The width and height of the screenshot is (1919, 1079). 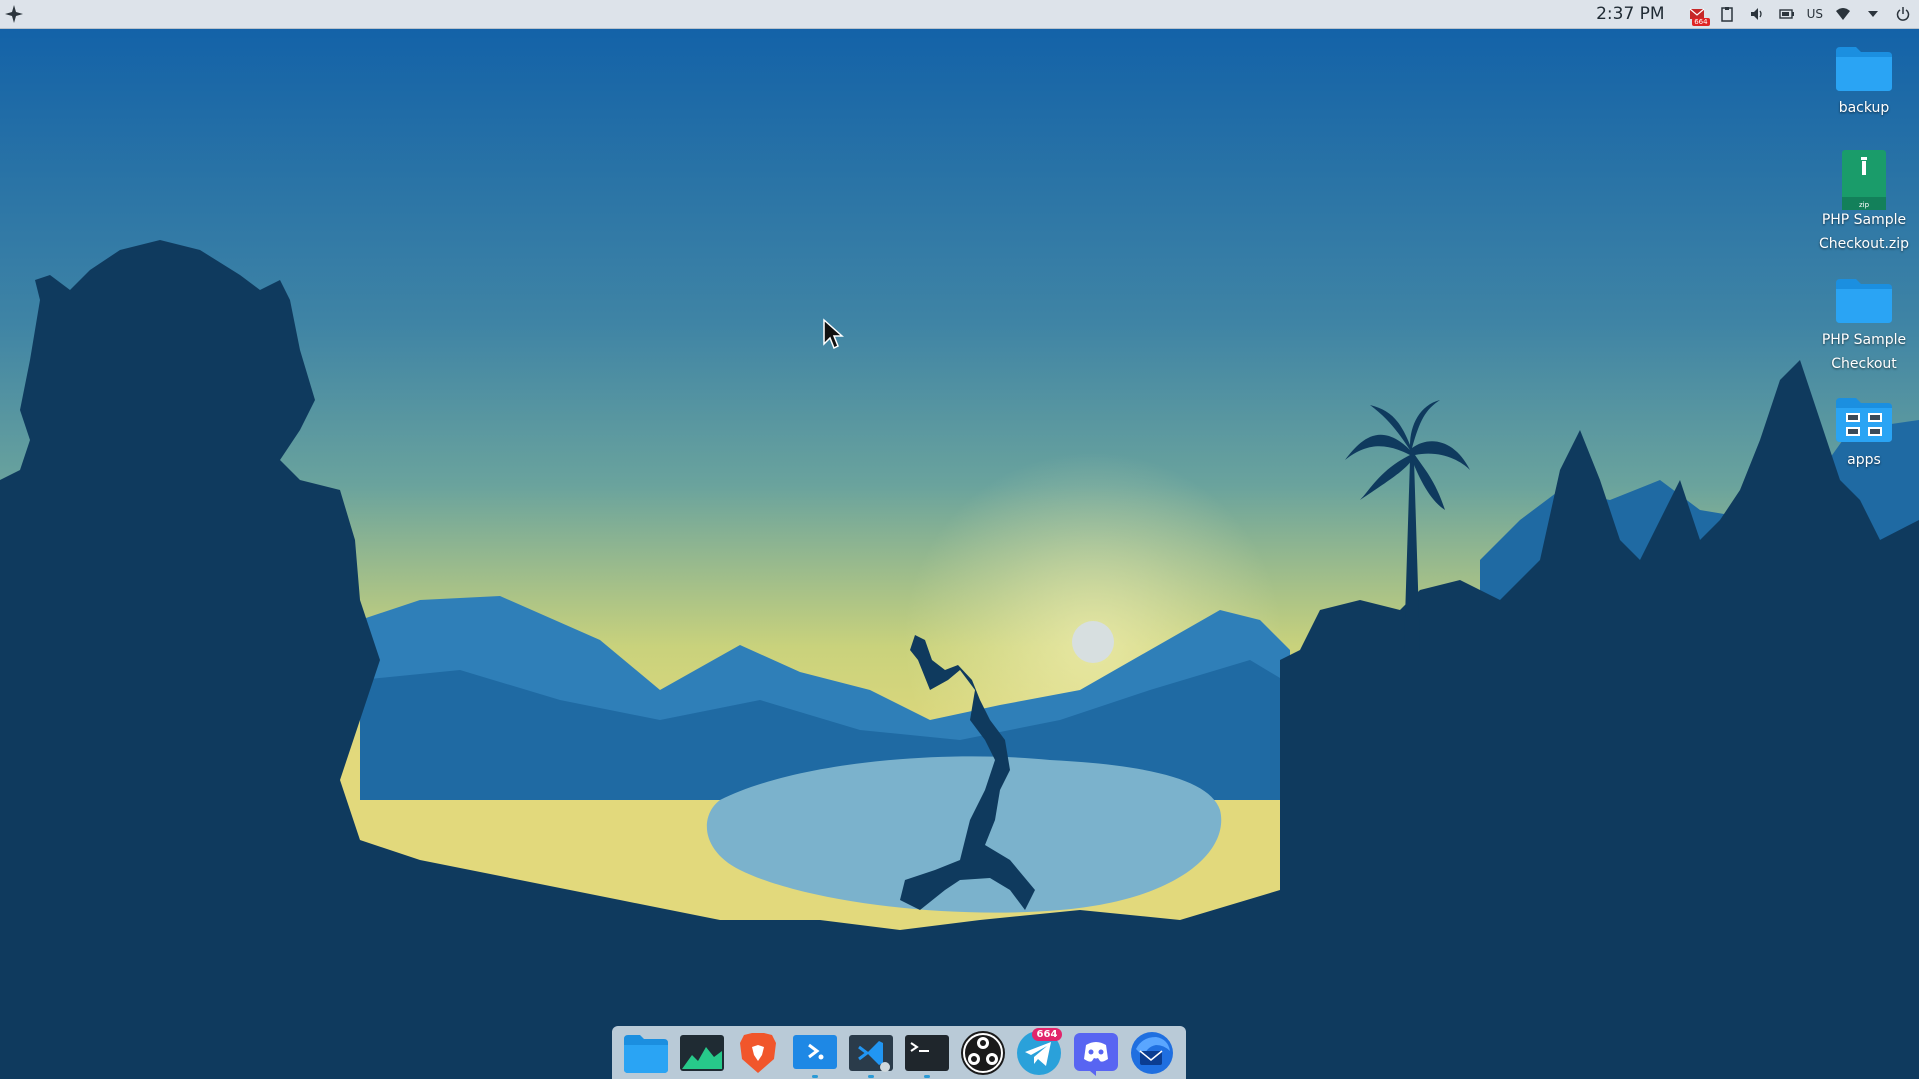 I want to click on zip-archive-icon: zip, so click(x=1864, y=180).